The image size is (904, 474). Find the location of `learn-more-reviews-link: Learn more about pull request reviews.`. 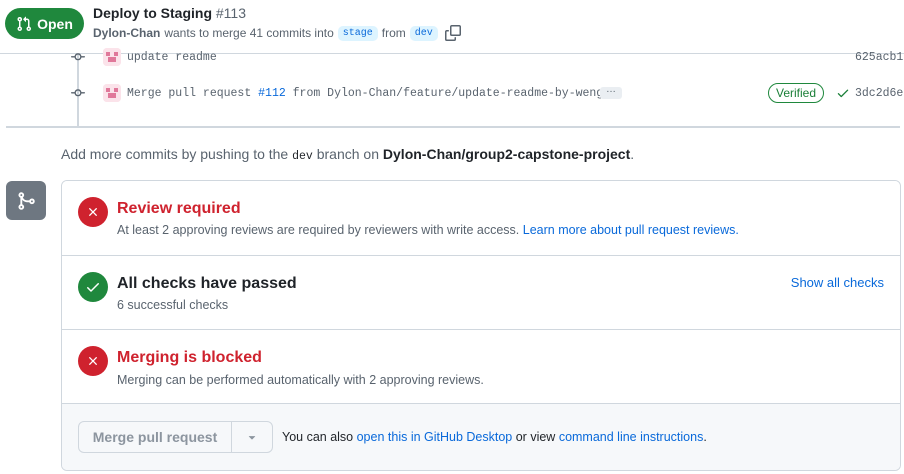

learn-more-reviews-link: Learn more about pull request reviews. is located at coordinates (631, 230).